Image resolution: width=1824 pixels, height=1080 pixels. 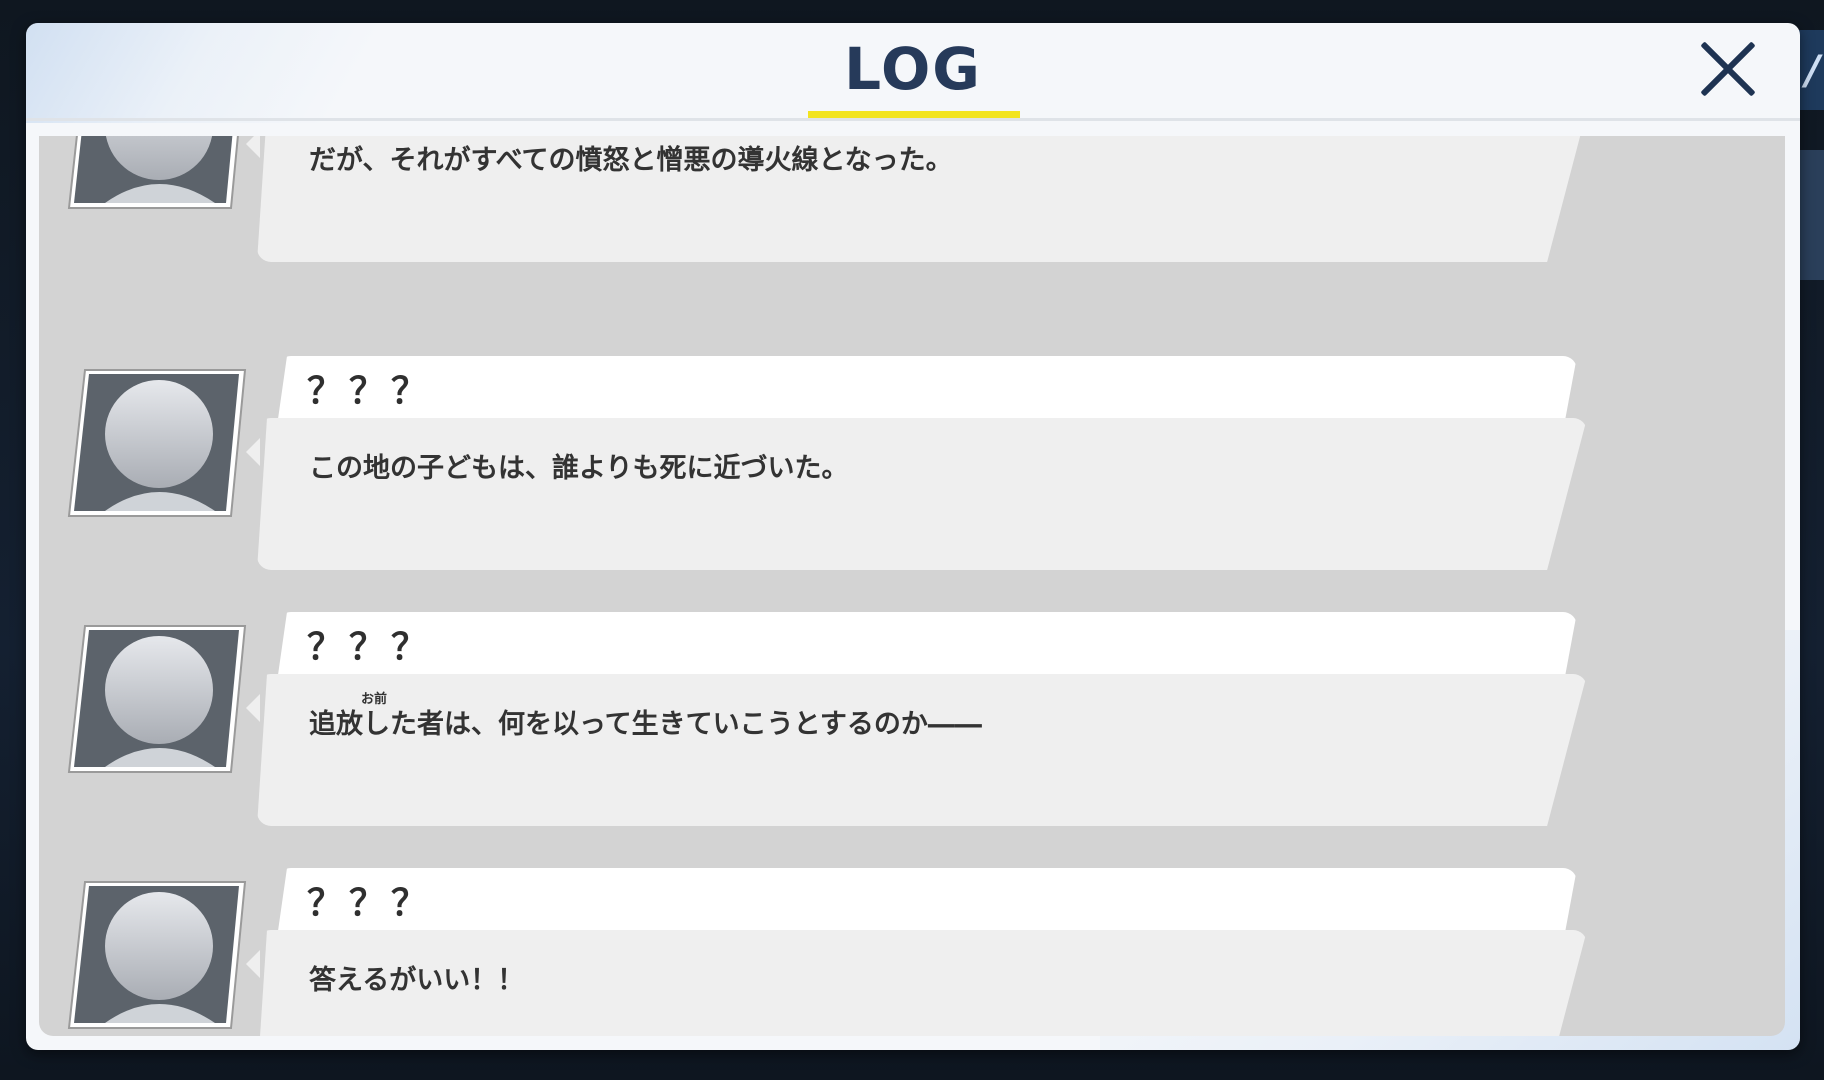 I want to click on log-entry: ？？？ 答えるがいい！！, so click(x=912, y=952).